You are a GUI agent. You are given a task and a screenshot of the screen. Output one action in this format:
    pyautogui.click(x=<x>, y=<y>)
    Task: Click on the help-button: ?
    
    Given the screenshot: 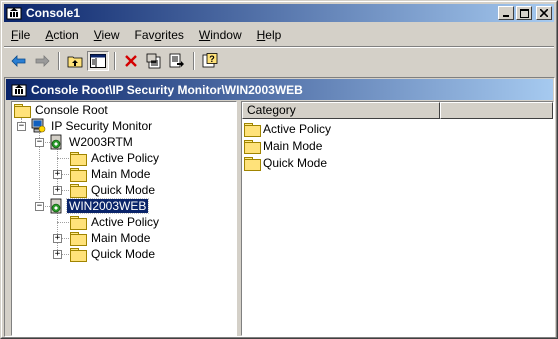 What is the action you would take?
    pyautogui.click(x=210, y=61)
    